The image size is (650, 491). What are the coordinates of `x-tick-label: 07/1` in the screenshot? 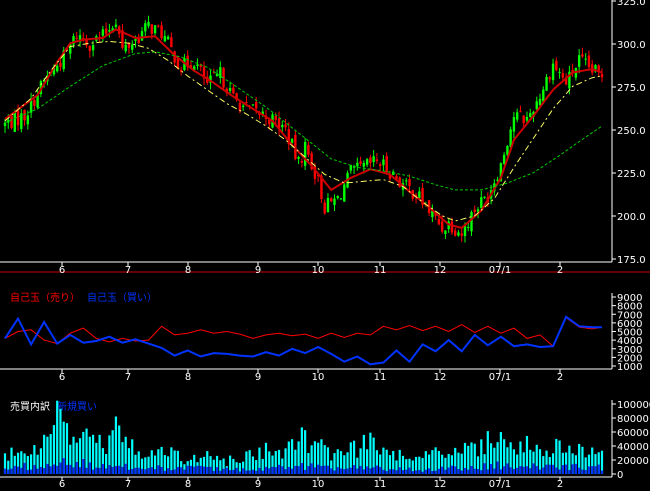 It's located at (500, 270).